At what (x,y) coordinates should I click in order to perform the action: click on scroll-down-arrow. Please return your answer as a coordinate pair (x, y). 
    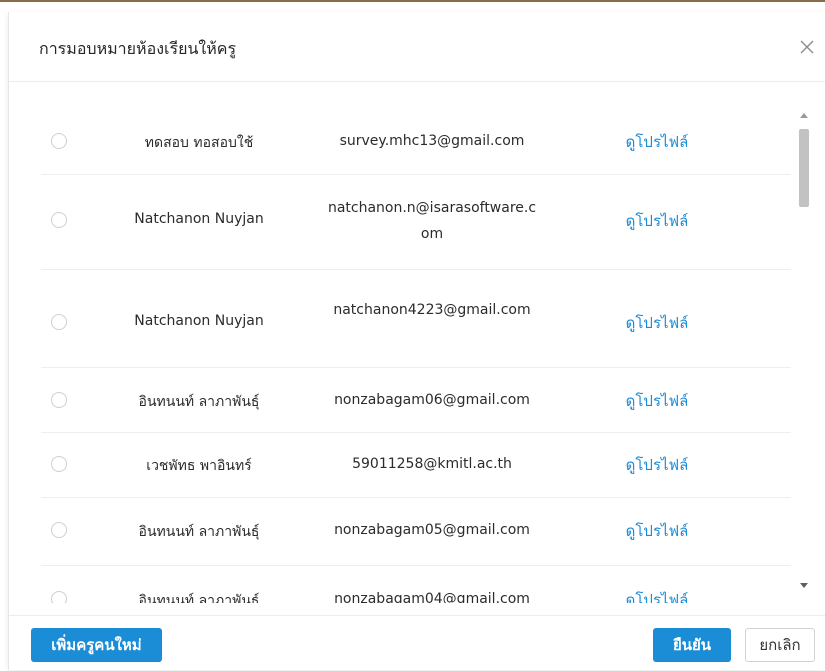
    Looking at the image, I should click on (804, 586).